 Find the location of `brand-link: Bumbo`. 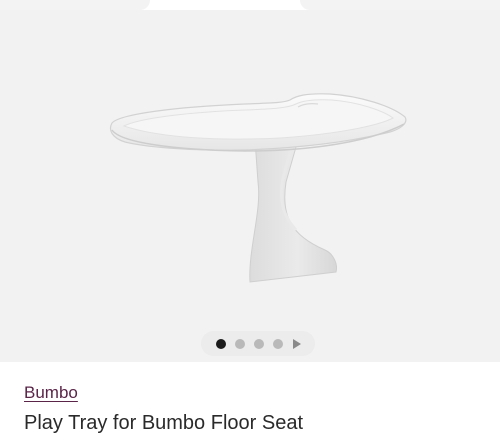

brand-link: Bumbo is located at coordinates (51, 393).